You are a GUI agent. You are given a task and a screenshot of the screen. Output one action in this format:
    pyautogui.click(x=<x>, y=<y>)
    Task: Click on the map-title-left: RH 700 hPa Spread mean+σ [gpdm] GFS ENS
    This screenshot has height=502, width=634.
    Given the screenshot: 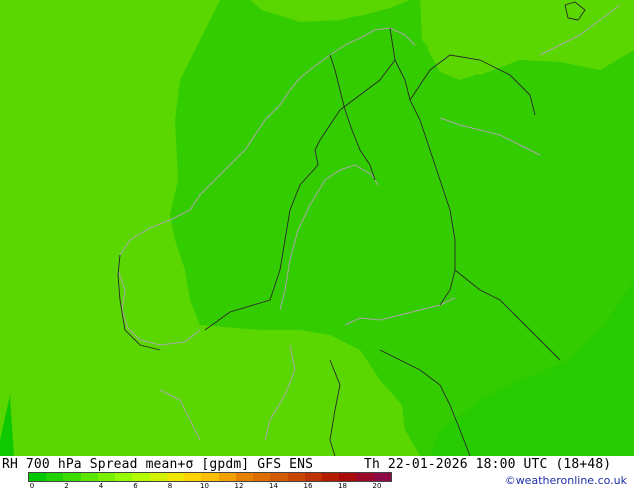 What is the action you would take?
    pyautogui.click(x=158, y=464)
    